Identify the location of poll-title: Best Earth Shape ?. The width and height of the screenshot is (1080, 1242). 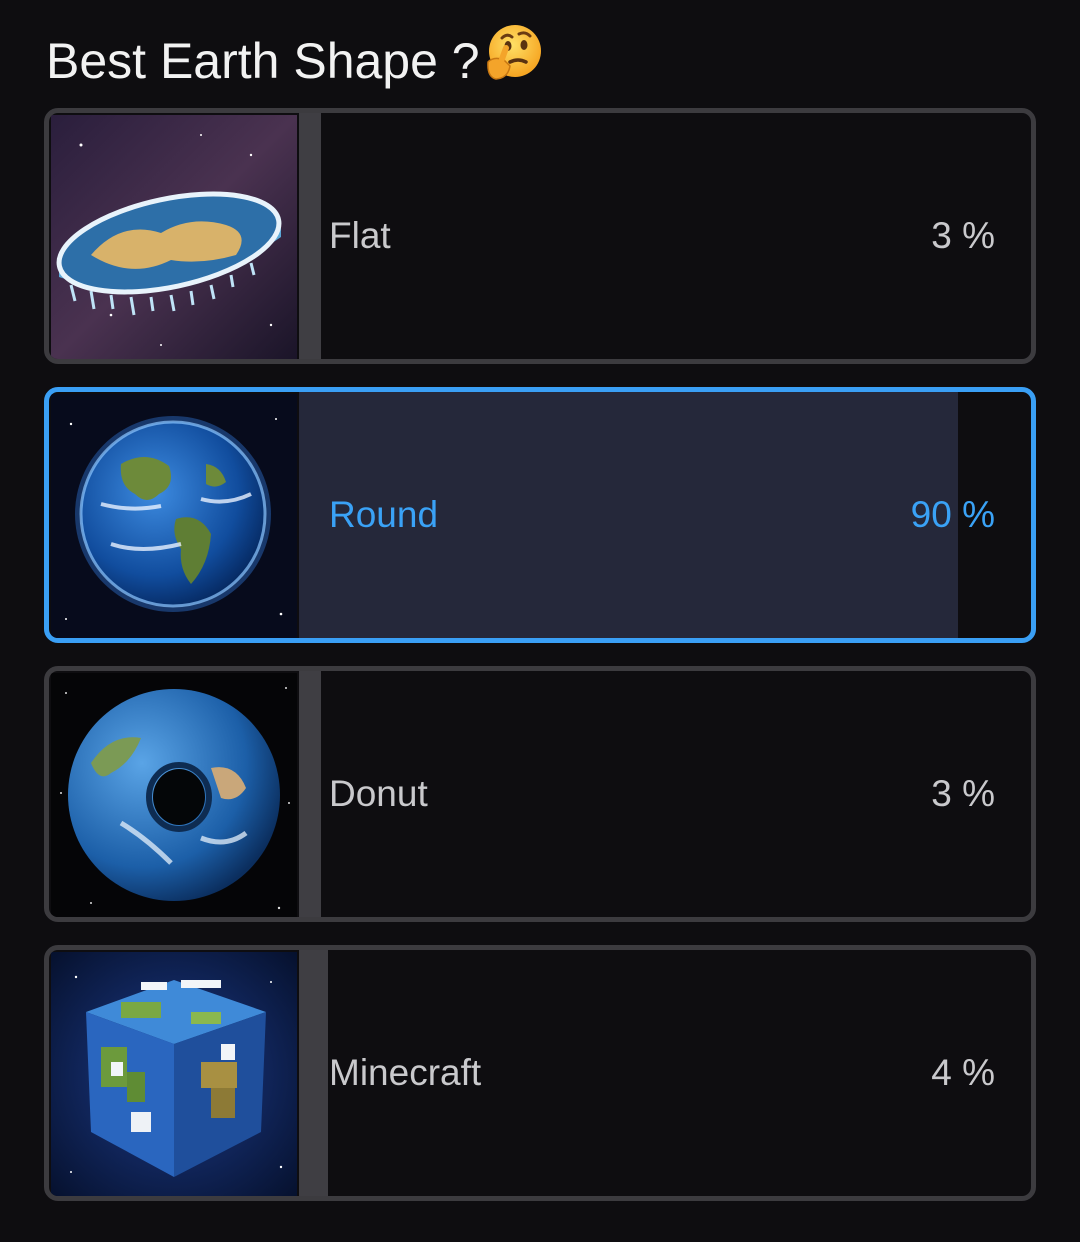
(295, 60).